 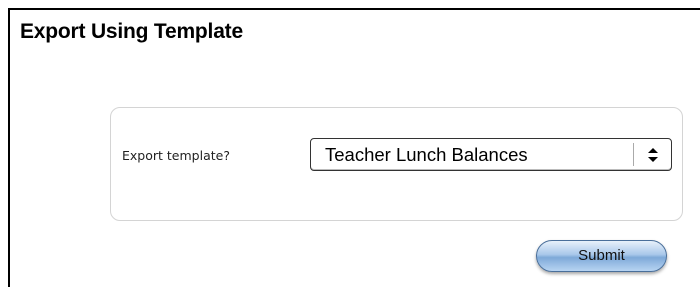 I want to click on select-divider, so click(x=633, y=154).